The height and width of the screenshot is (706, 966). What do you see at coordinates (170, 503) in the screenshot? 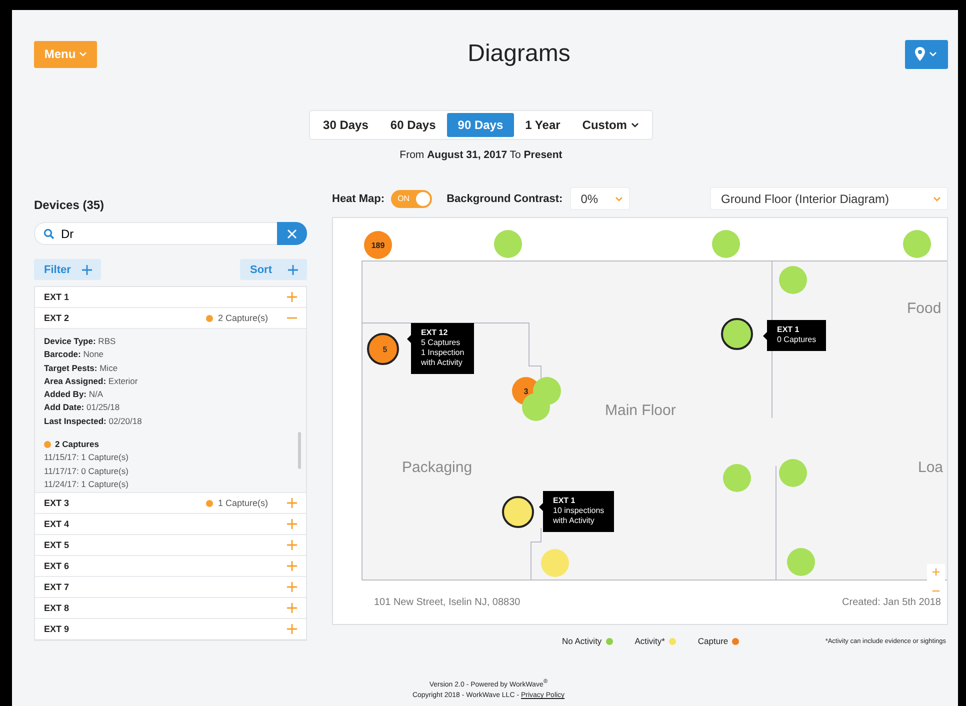
I see `device-row: EXT 3 1 Capture(s)` at bounding box center [170, 503].